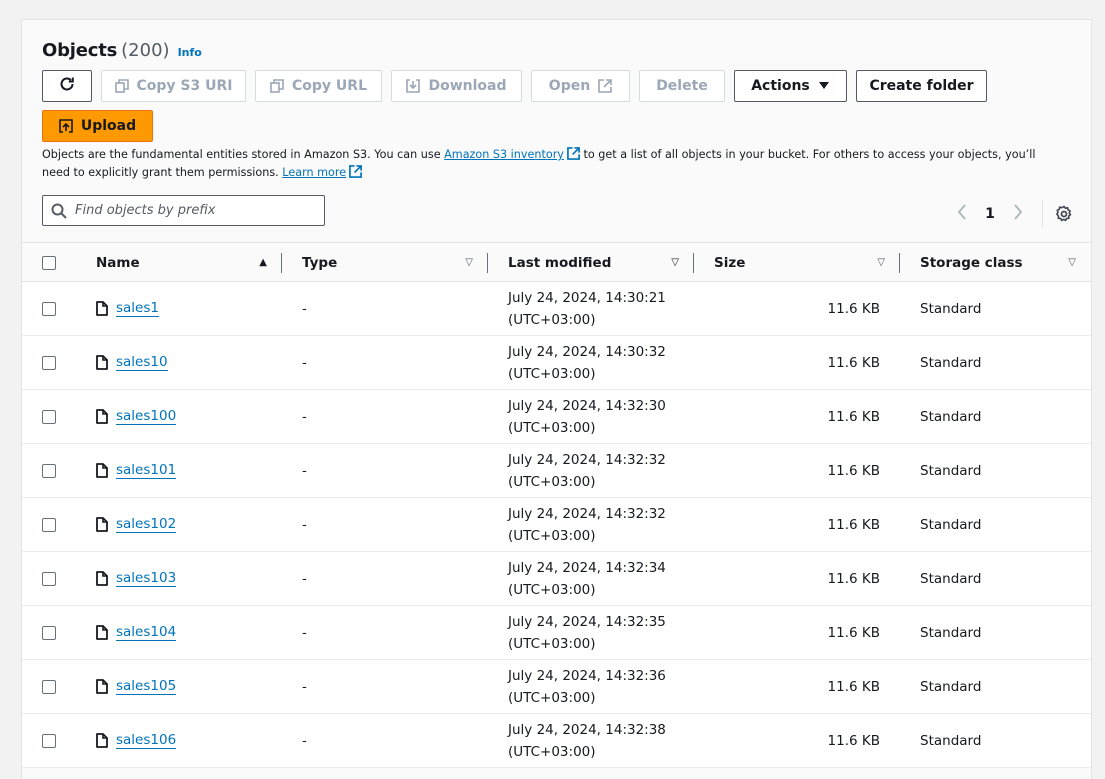  Describe the element at coordinates (189, 524) in the screenshot. I see `name-cell: sales102` at that location.